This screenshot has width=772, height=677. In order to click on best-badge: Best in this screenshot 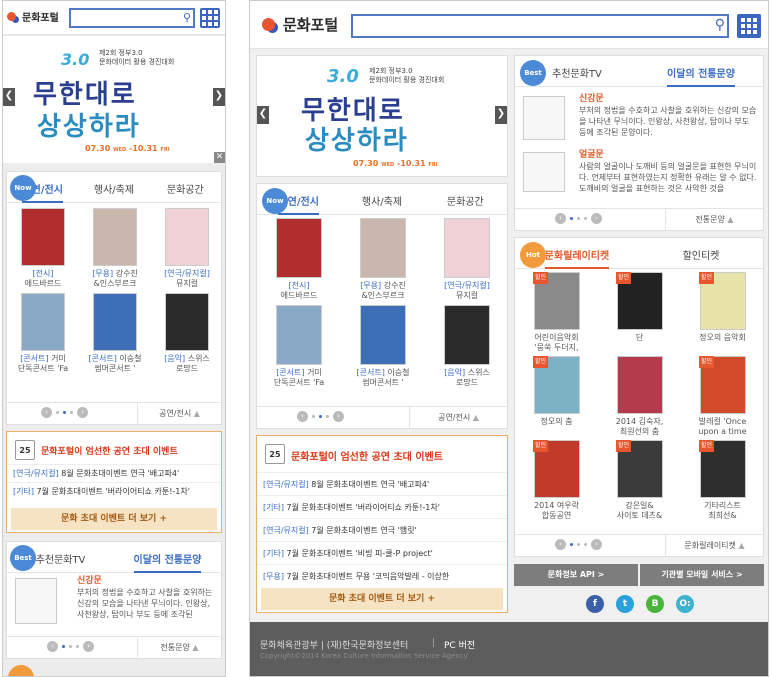, I will do `click(533, 73)`.